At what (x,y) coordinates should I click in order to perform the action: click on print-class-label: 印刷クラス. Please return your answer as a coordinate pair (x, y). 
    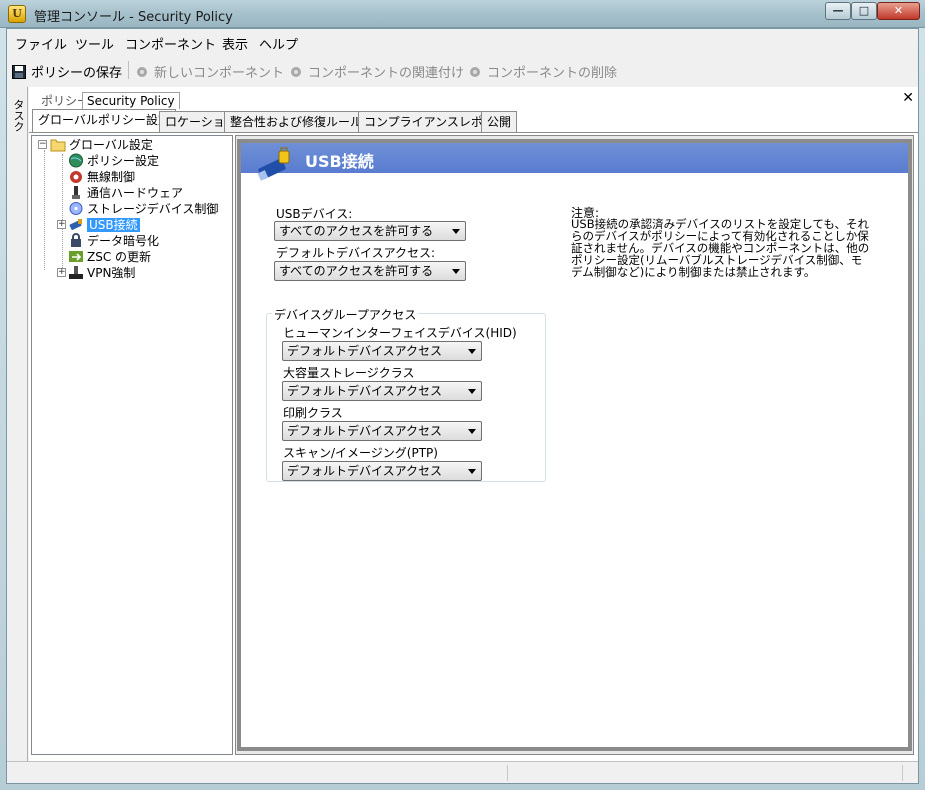
    Looking at the image, I should click on (313, 413).